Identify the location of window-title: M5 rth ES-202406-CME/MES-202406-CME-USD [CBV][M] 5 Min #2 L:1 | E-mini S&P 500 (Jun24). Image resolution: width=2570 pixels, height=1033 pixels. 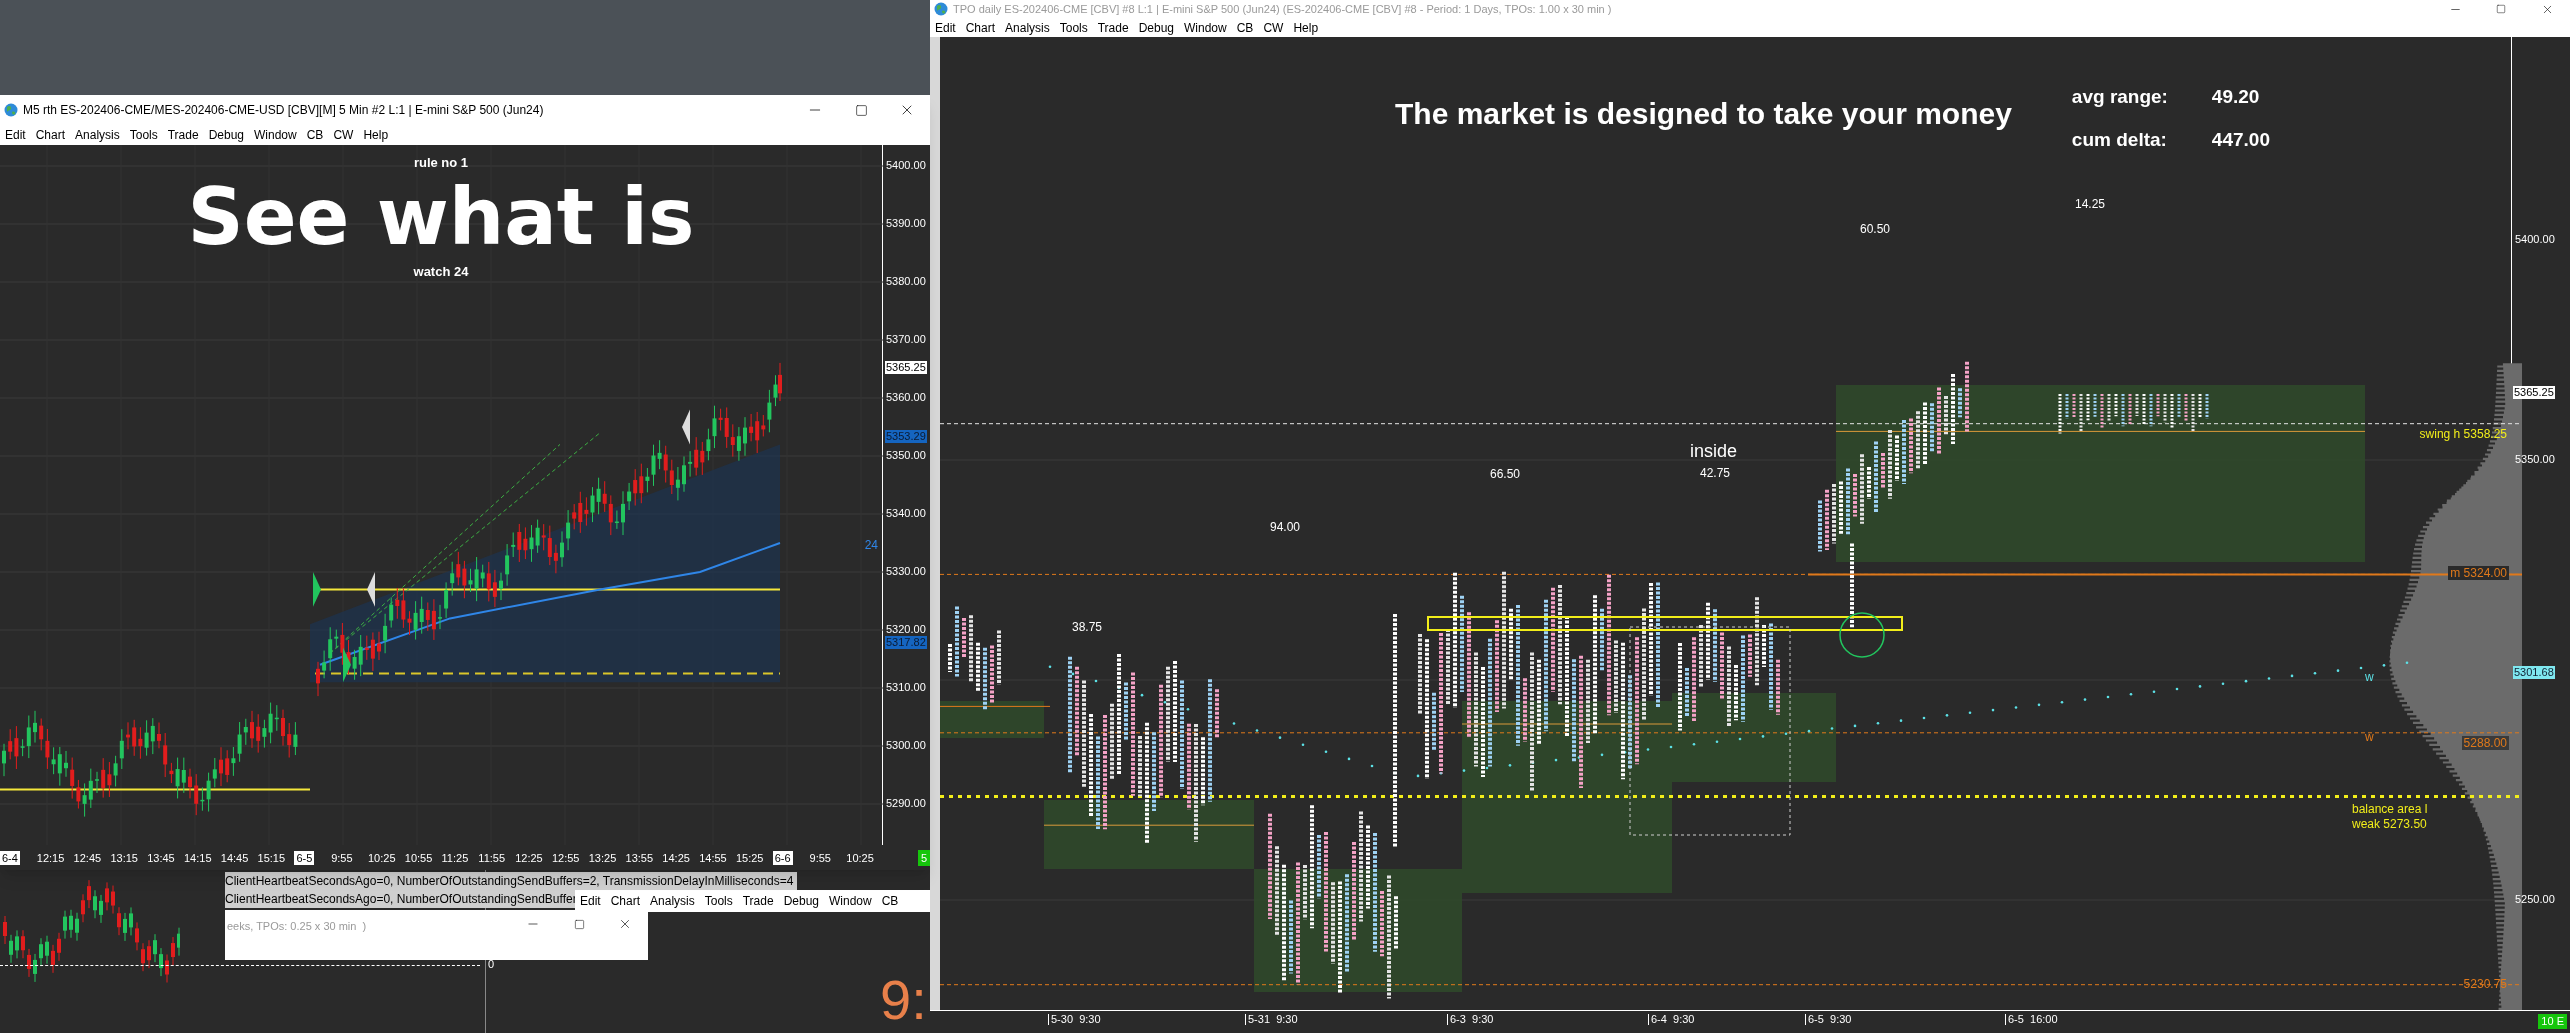
(283, 110).